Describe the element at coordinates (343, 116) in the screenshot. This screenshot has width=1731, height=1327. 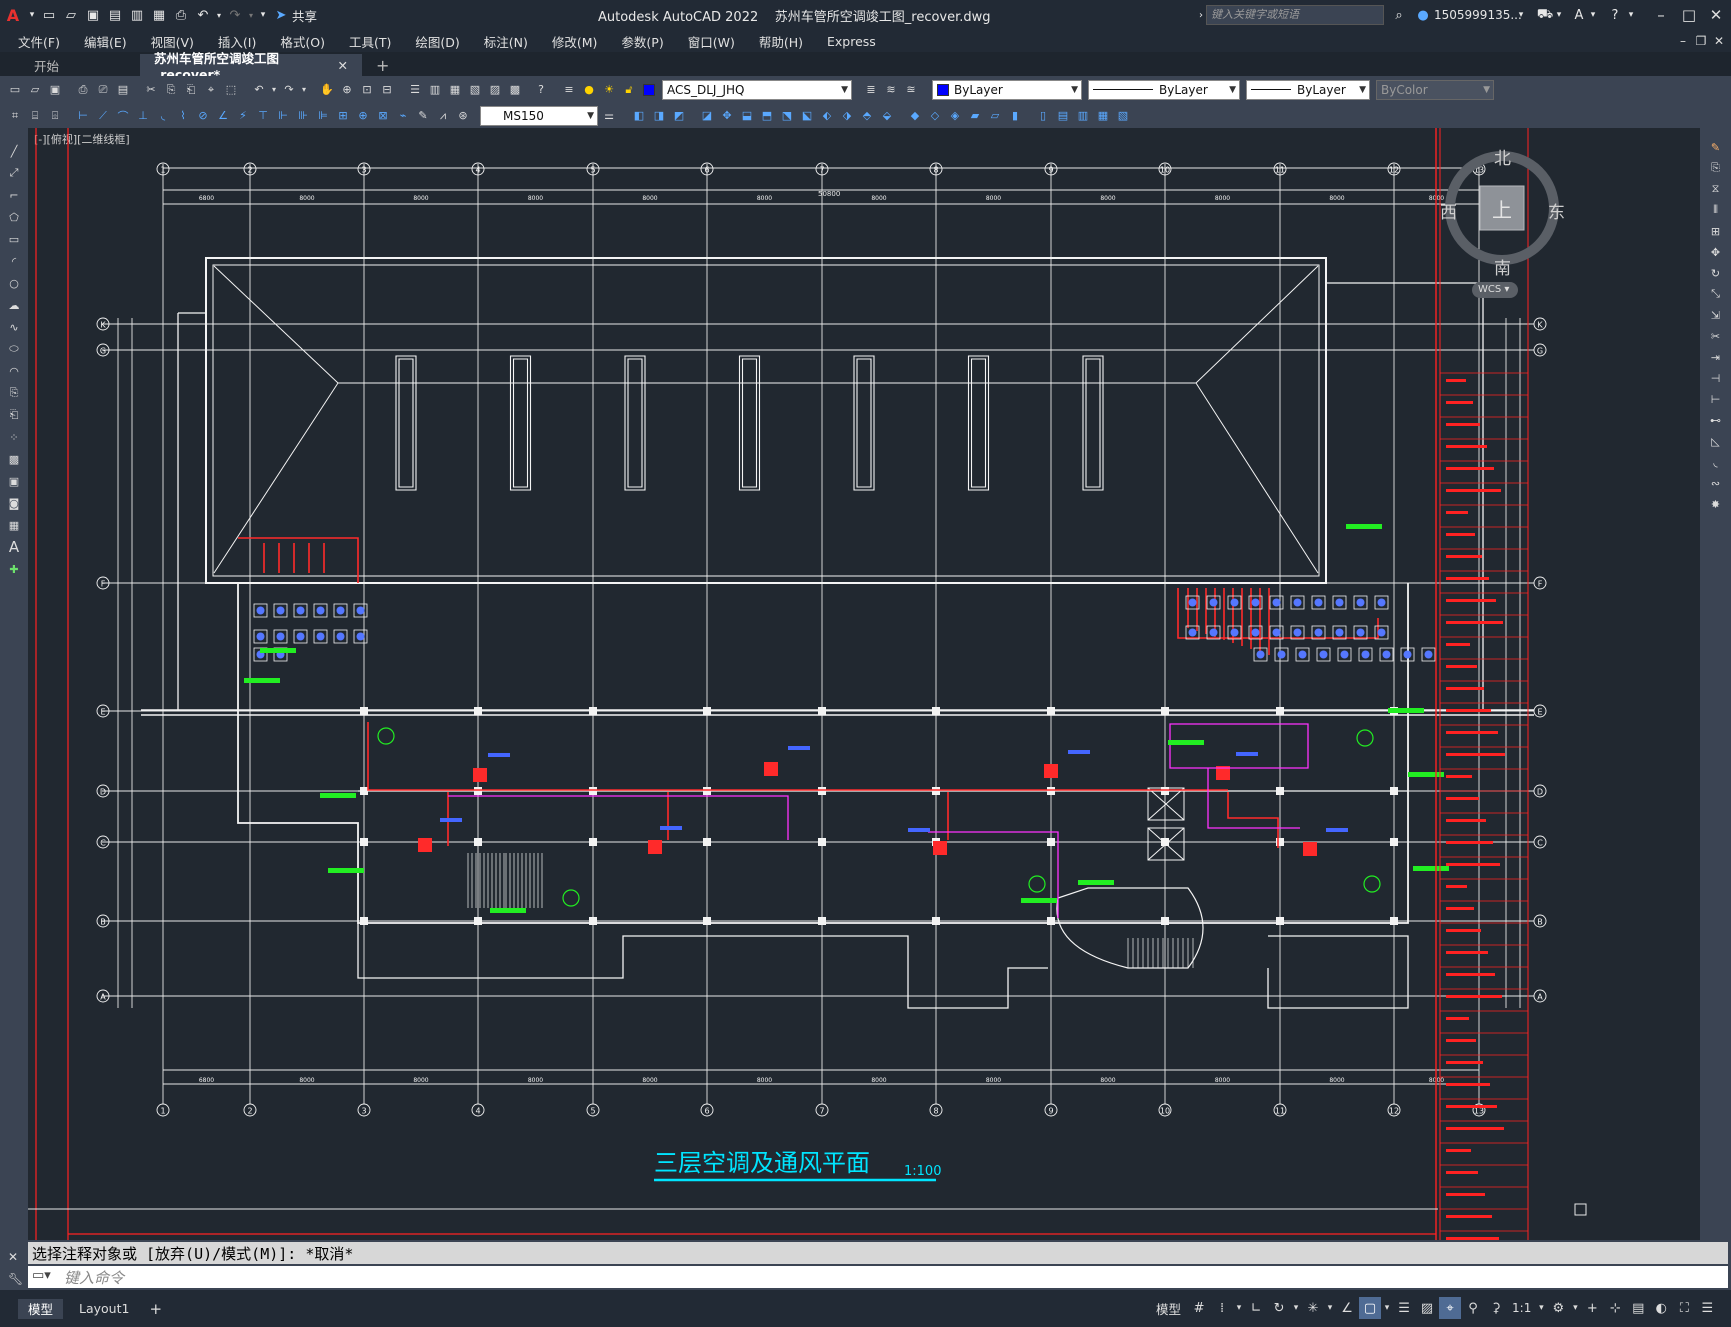
I see `tolerance-icon: ⊞` at that location.